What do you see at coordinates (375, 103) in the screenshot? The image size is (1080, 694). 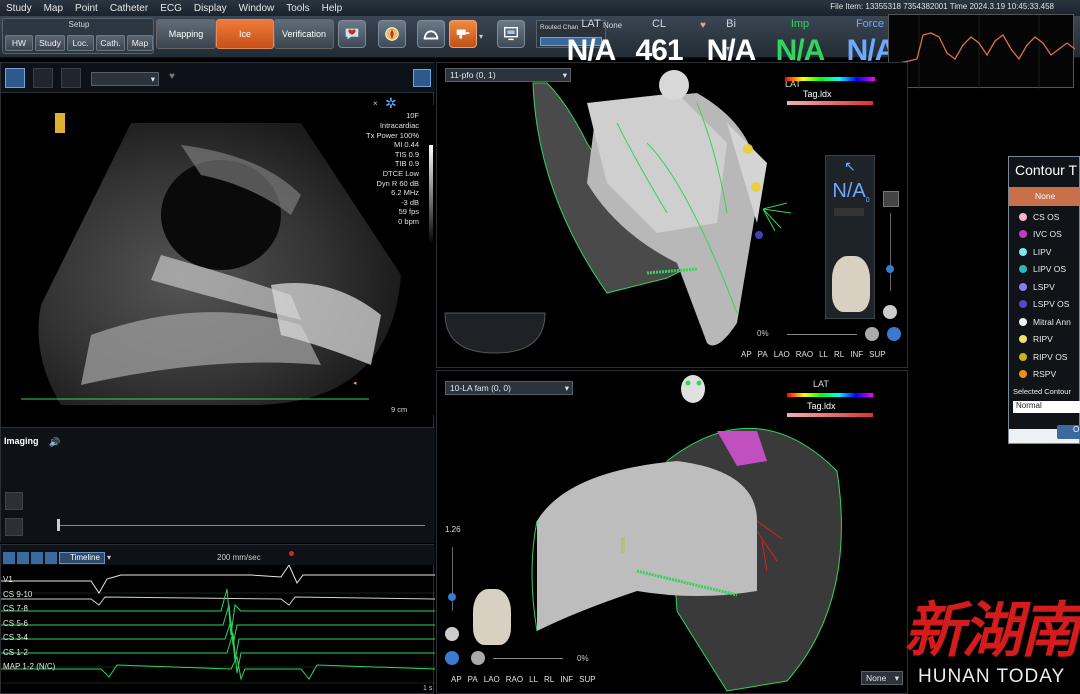 I see `ice-close-icon: ×` at bounding box center [375, 103].